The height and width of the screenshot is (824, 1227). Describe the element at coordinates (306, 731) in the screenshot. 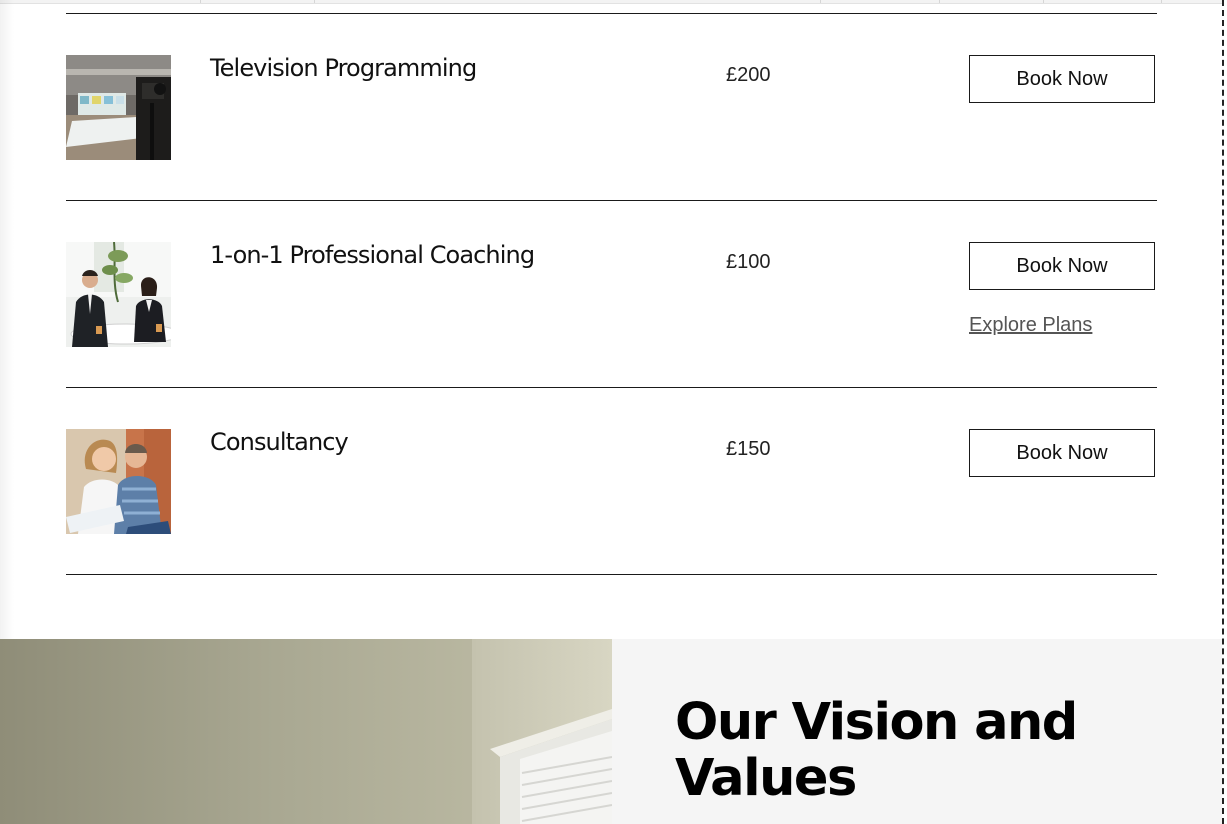

I see `window-blinds-image` at that location.